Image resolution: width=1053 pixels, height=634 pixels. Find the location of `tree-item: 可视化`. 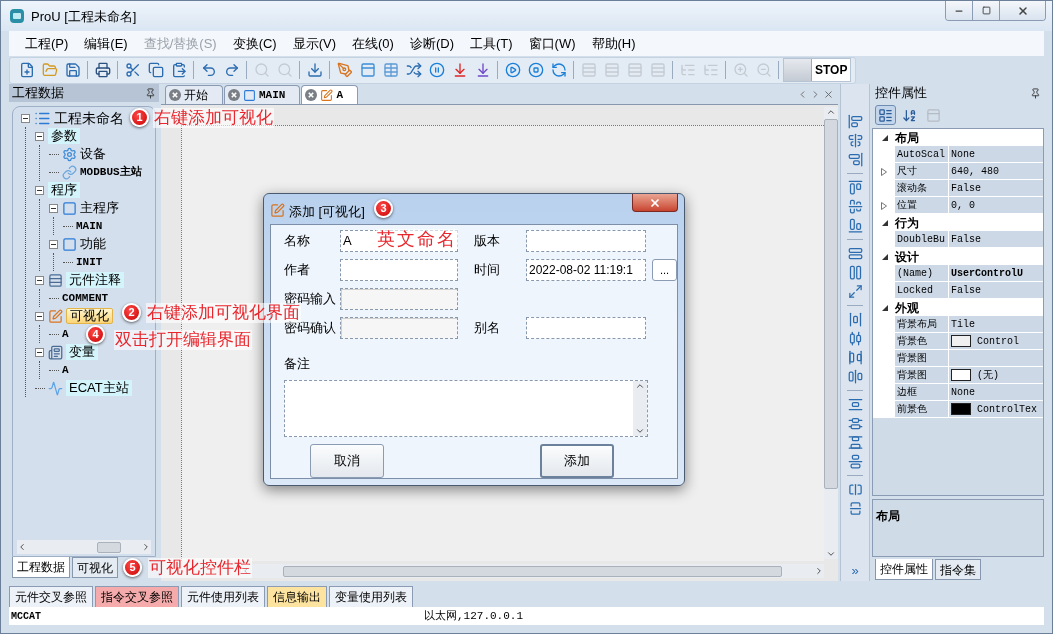

tree-item: 可视化 is located at coordinates (89, 316).